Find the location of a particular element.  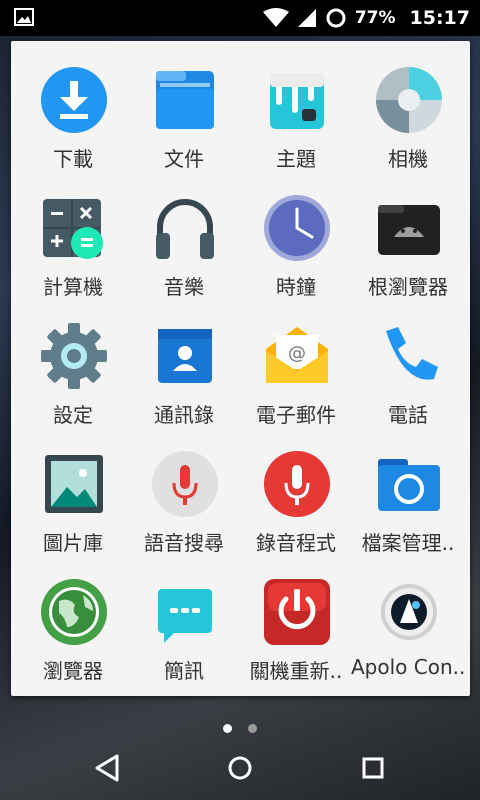

clock-icon is located at coordinates (297, 228).